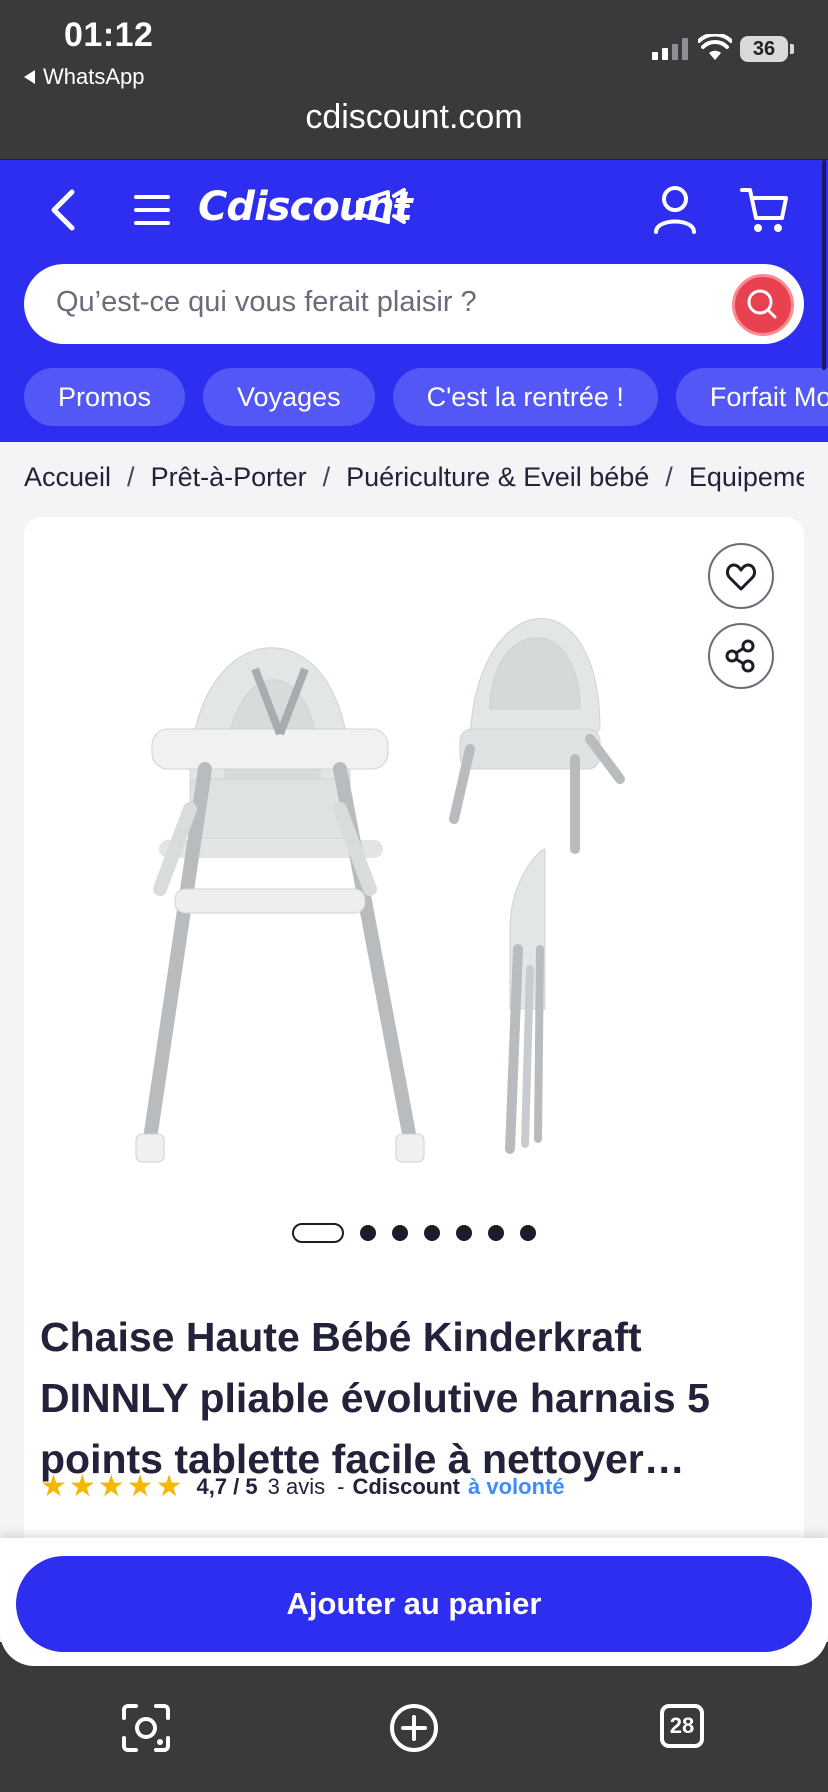 The height and width of the screenshot is (1792, 828). I want to click on add-to-cart-button: Ajouter au panier, so click(414, 1604).